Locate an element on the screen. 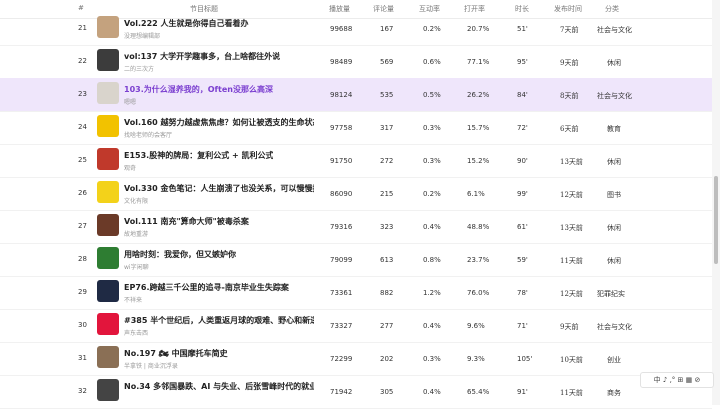 The image size is (720, 409). plays-cell: 91750 is located at coordinates (341, 161).